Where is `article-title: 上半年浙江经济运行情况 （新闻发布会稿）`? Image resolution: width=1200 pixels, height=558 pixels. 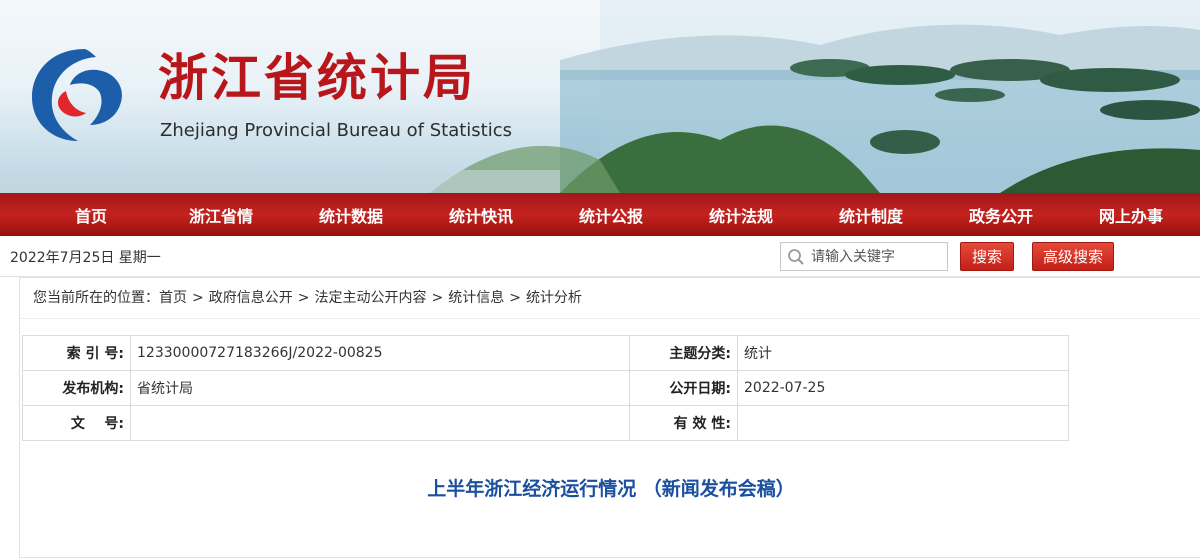
article-title: 上半年浙江经济运行情况 （新闻发布会稿） is located at coordinates (611, 489).